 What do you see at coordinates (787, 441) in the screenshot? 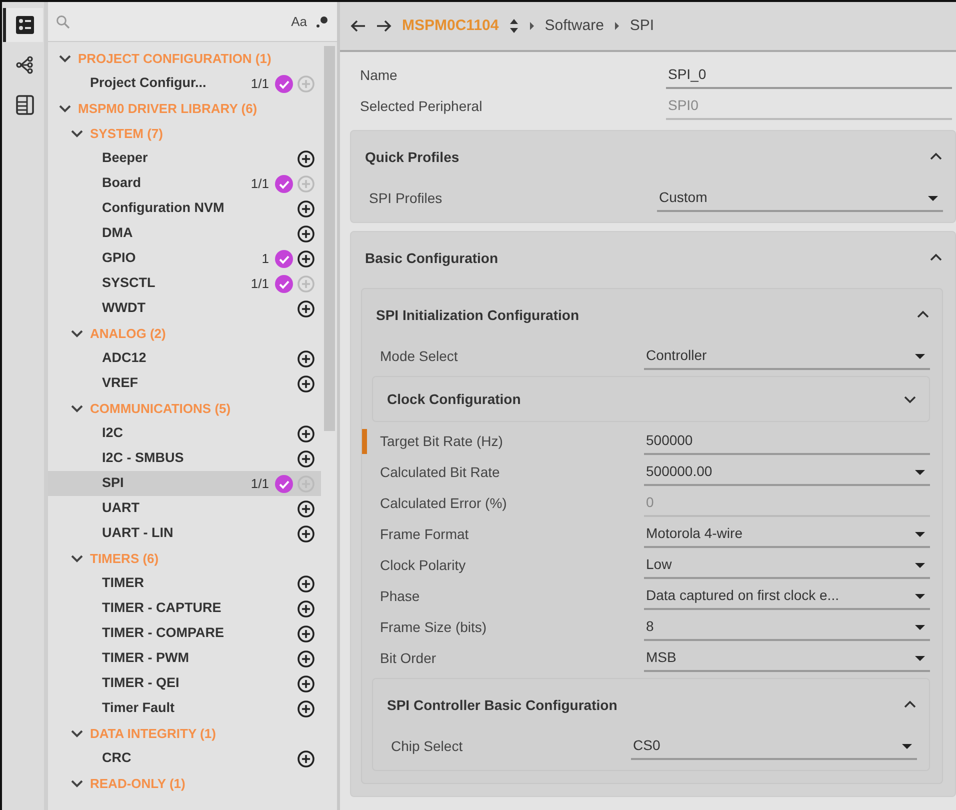
I see `input-field: 500000` at bounding box center [787, 441].